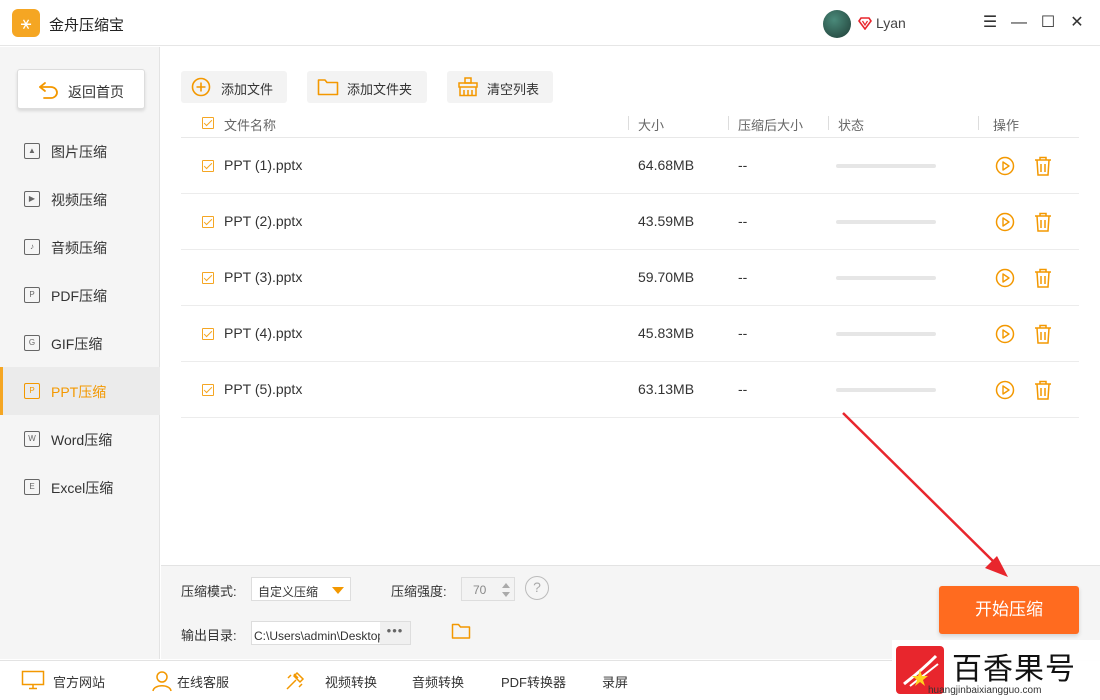 The image size is (1100, 700). I want to click on sidebar-item-label: PPT压缩, so click(79, 392).